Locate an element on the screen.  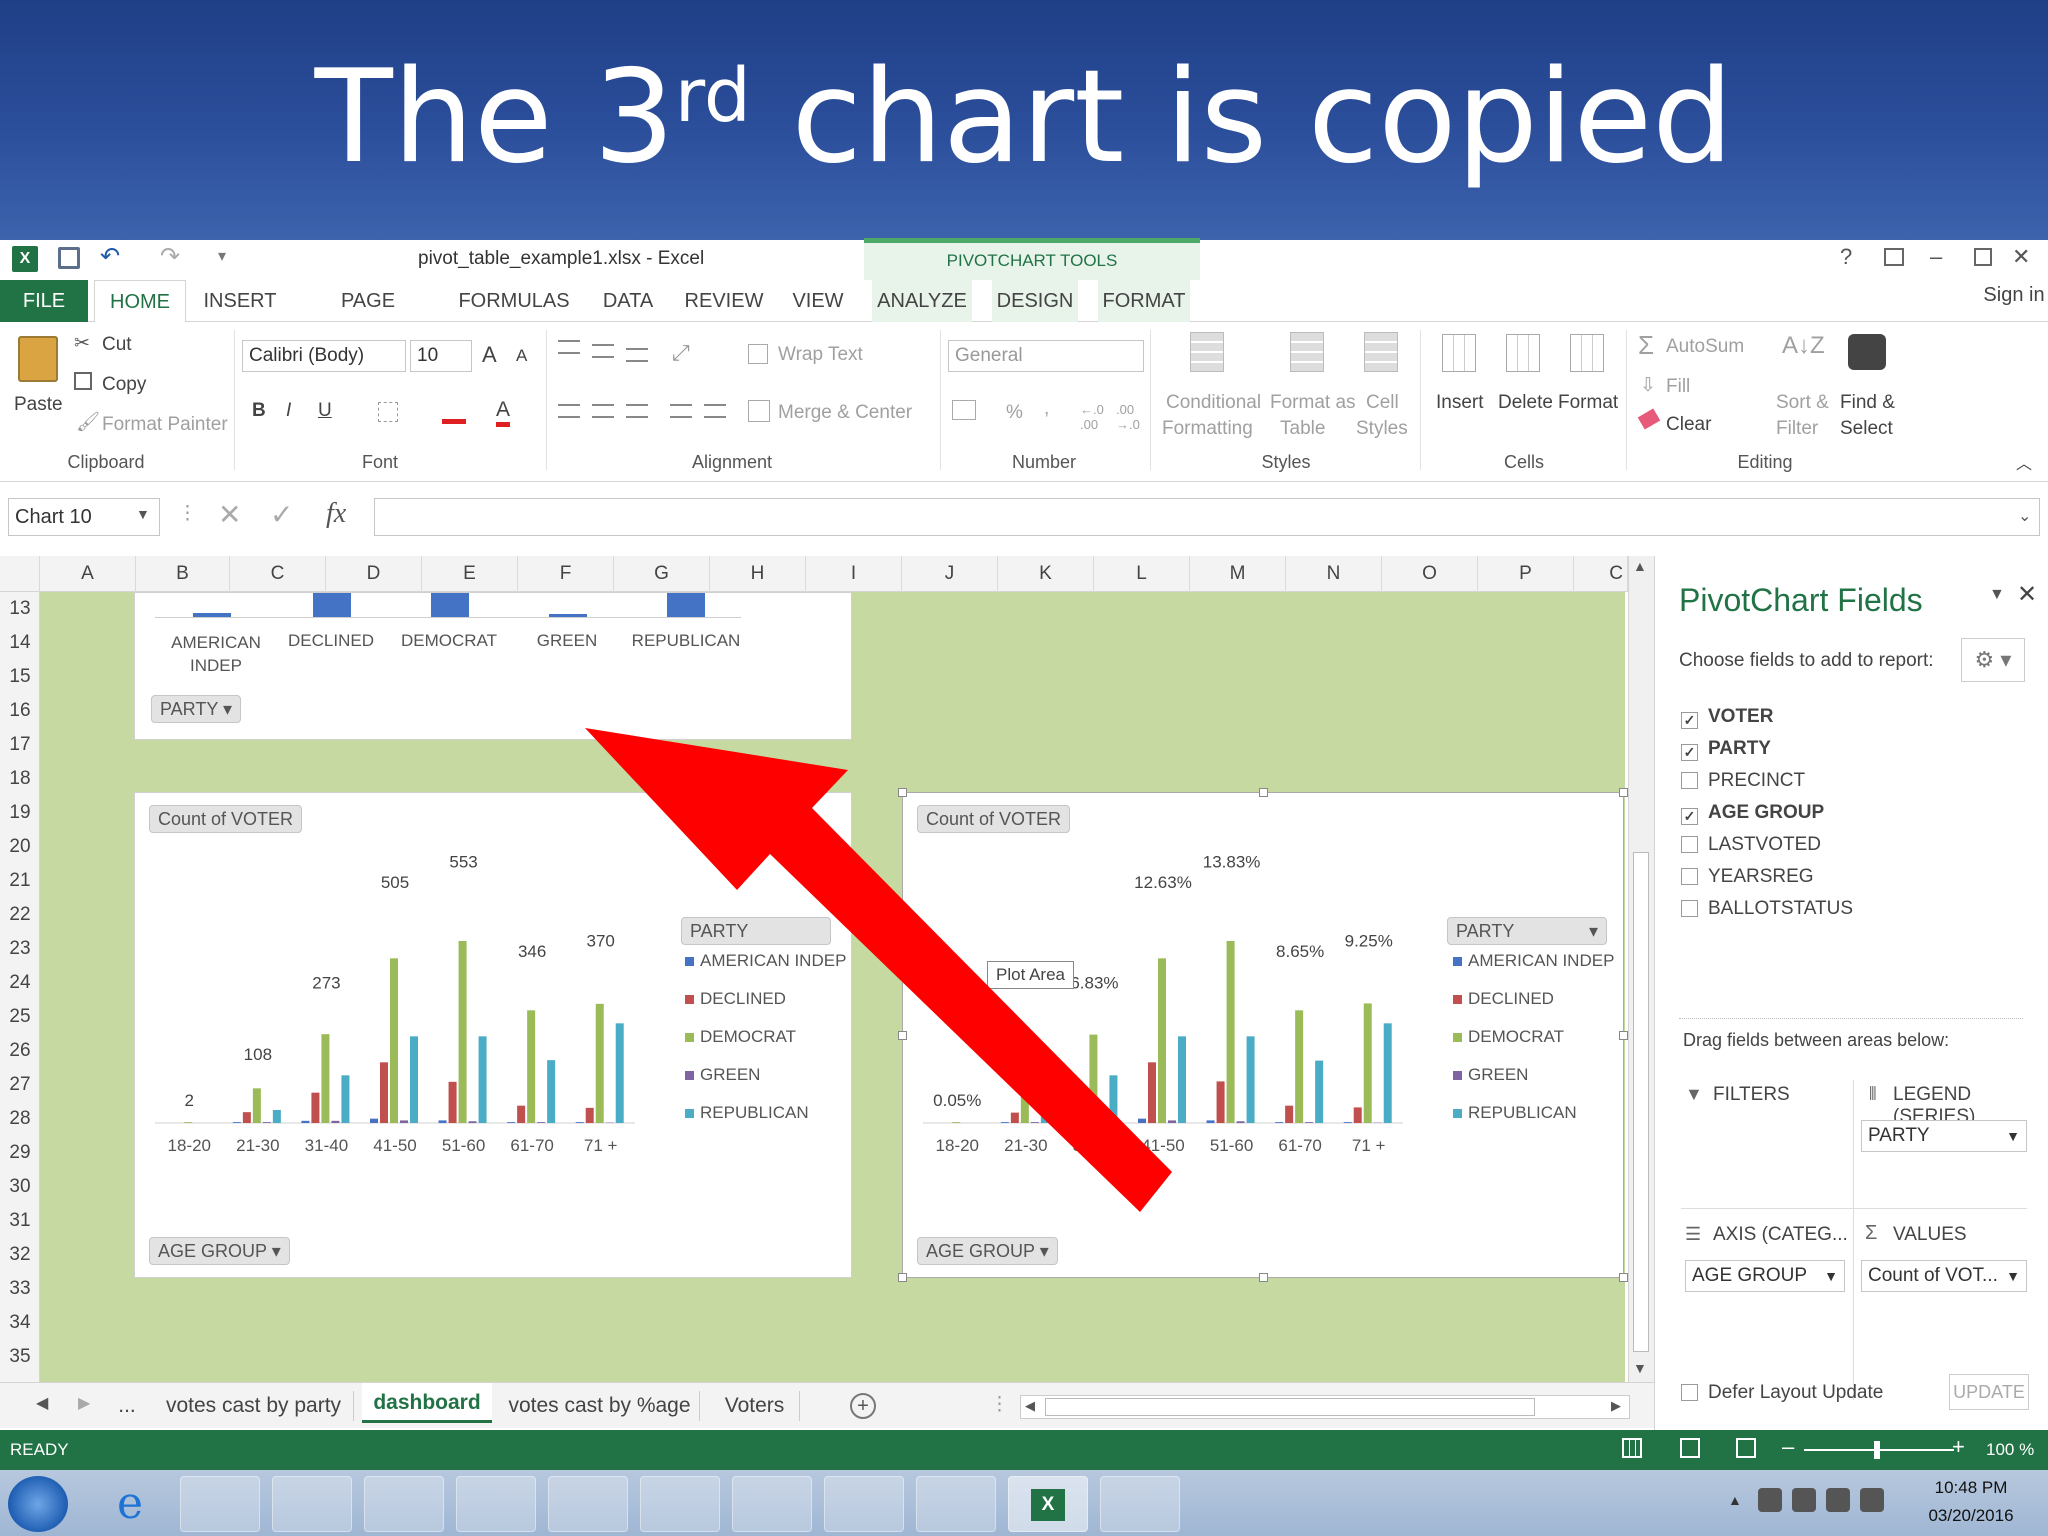
show-hidden-icons: ▲ is located at coordinates (1735, 1500).